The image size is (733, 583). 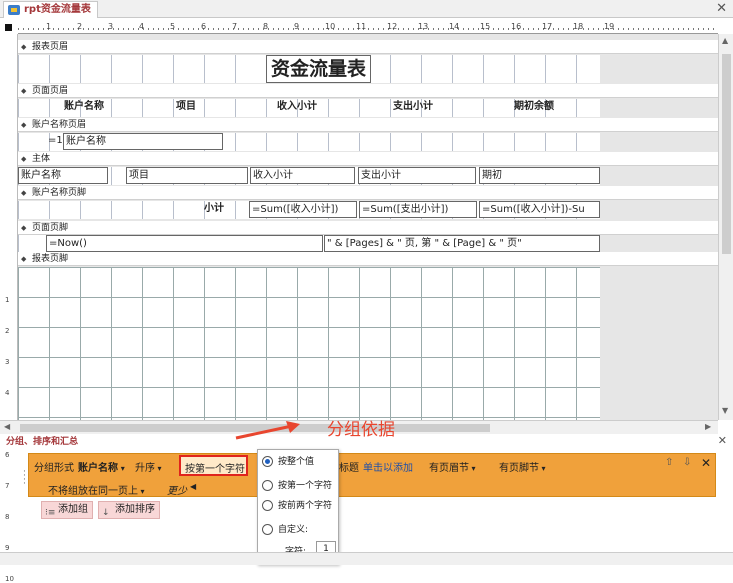 I want to click on page-header-band: 账户名称 项目 收入小计 支出小计 期初余额, so click(x=309, y=108).